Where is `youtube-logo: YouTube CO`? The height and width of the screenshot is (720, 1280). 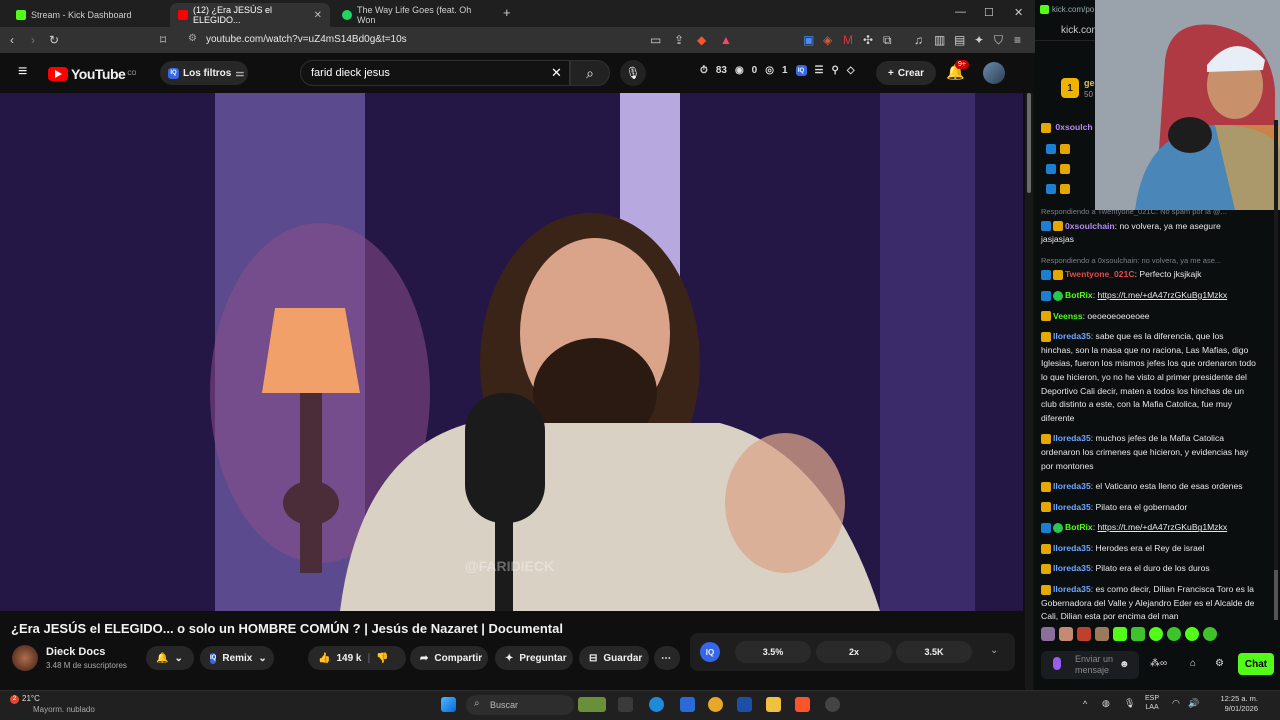 youtube-logo: YouTube CO is located at coordinates (92, 74).